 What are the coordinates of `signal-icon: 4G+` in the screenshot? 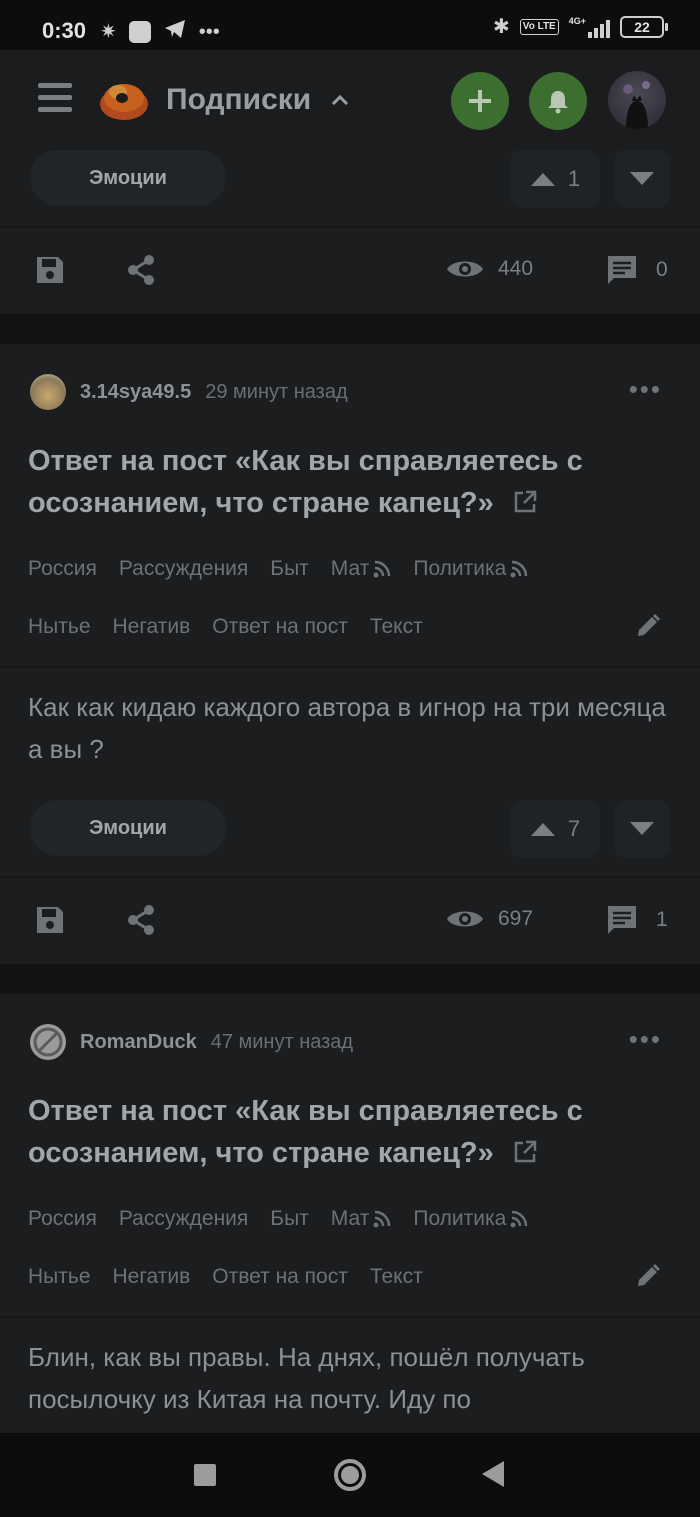 It's located at (589, 27).